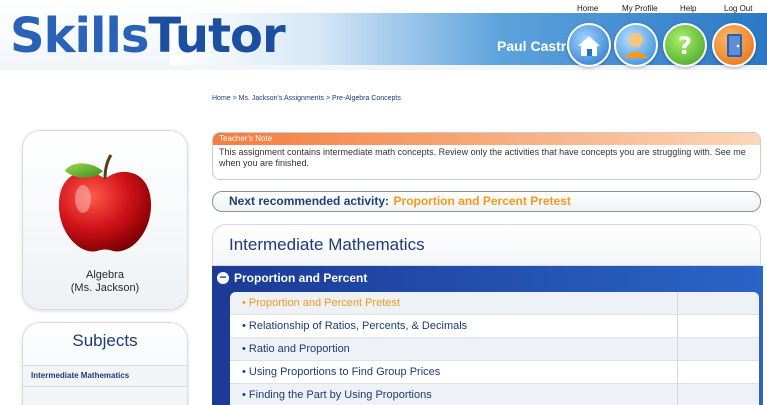 This screenshot has height=405, width=767. What do you see at coordinates (337, 395) in the screenshot?
I see `activity-link: • Finding the Part by Using Proportions` at bounding box center [337, 395].